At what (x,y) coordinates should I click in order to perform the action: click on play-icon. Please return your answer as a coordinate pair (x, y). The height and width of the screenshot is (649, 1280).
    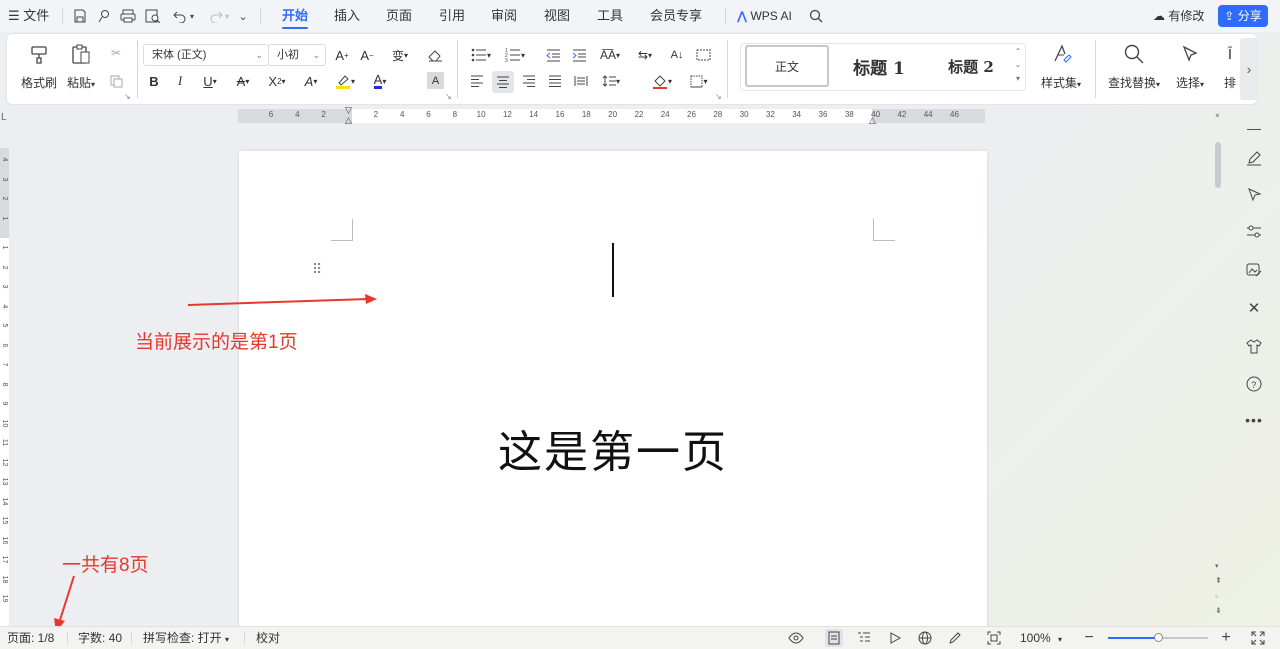
    Looking at the image, I should click on (895, 638).